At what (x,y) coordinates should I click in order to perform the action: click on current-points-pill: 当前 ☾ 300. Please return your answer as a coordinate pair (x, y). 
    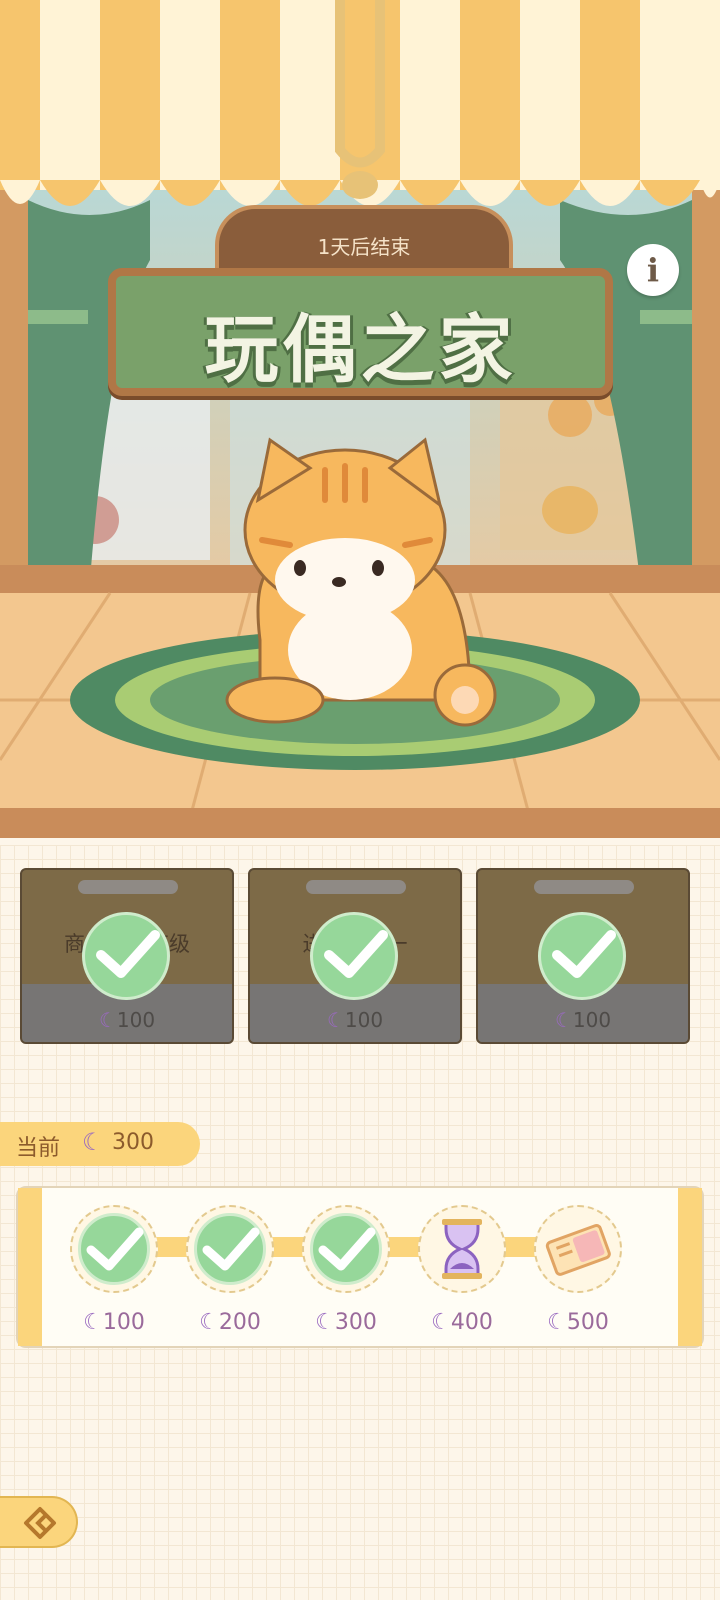
    Looking at the image, I should click on (100, 1144).